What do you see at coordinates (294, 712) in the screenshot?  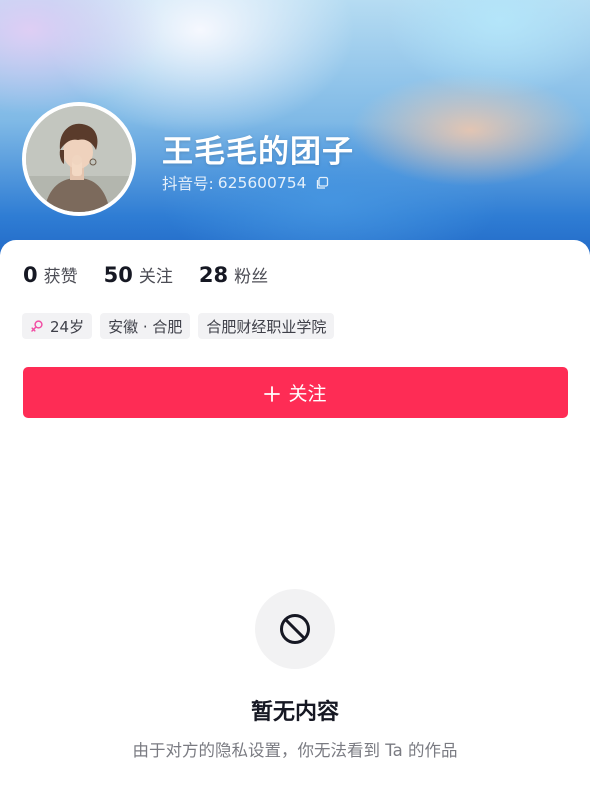 I see `empty-state-title: 暂无内容` at bounding box center [294, 712].